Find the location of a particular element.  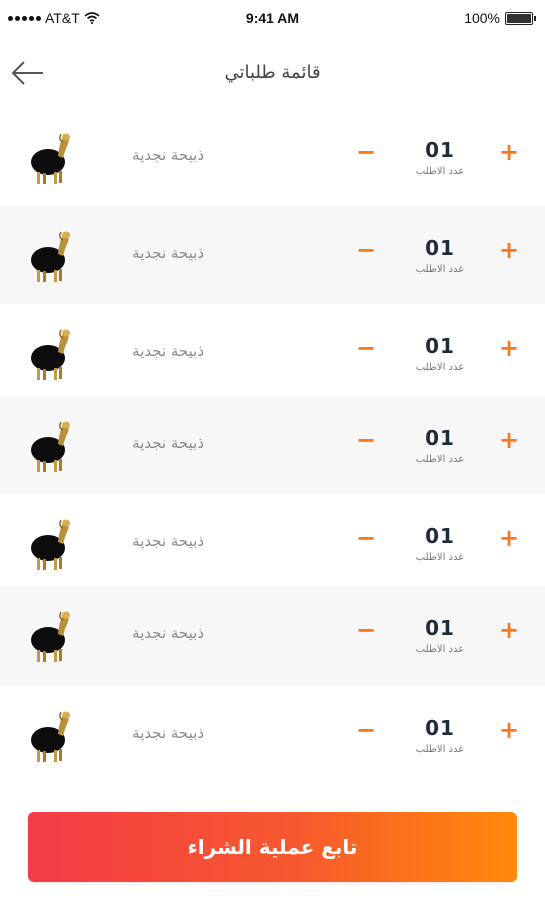

checkout-button: تابع عملية الشراء is located at coordinates (272, 847).